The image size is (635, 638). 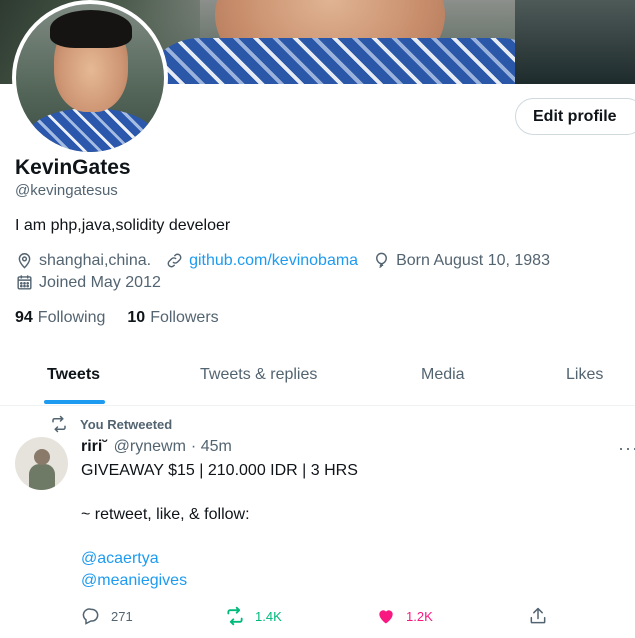 What do you see at coordinates (626, 448) in the screenshot?
I see `more-options-icon: ···` at bounding box center [626, 448].